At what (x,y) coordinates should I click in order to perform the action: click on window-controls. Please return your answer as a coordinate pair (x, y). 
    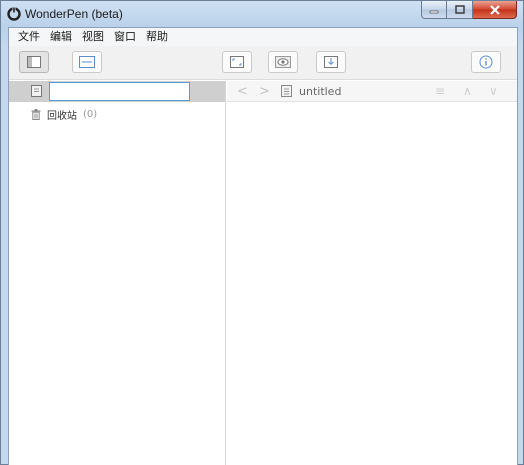
    Looking at the image, I should click on (469, 10).